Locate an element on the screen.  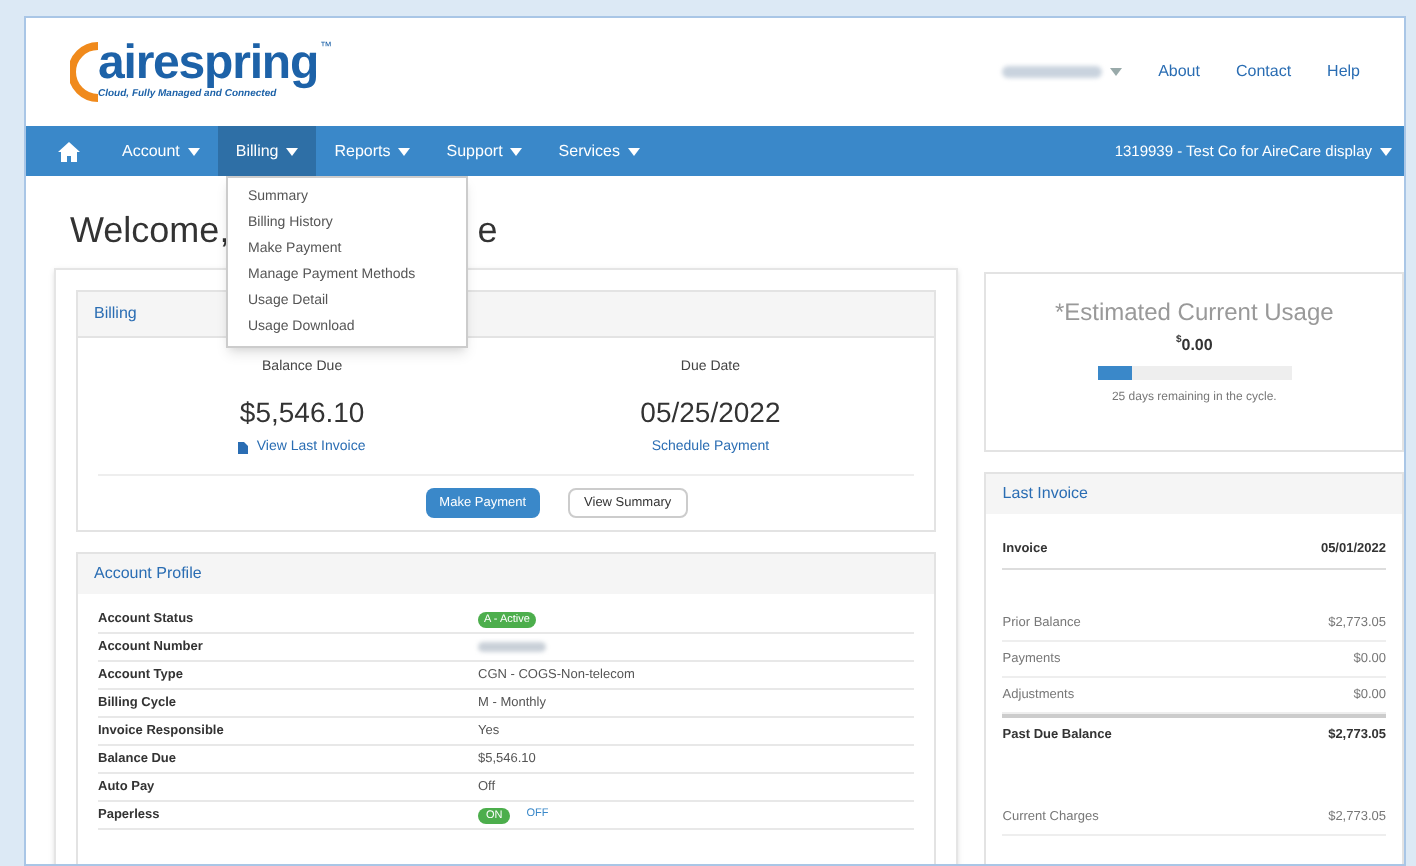
header-link: Help is located at coordinates (1343, 72).